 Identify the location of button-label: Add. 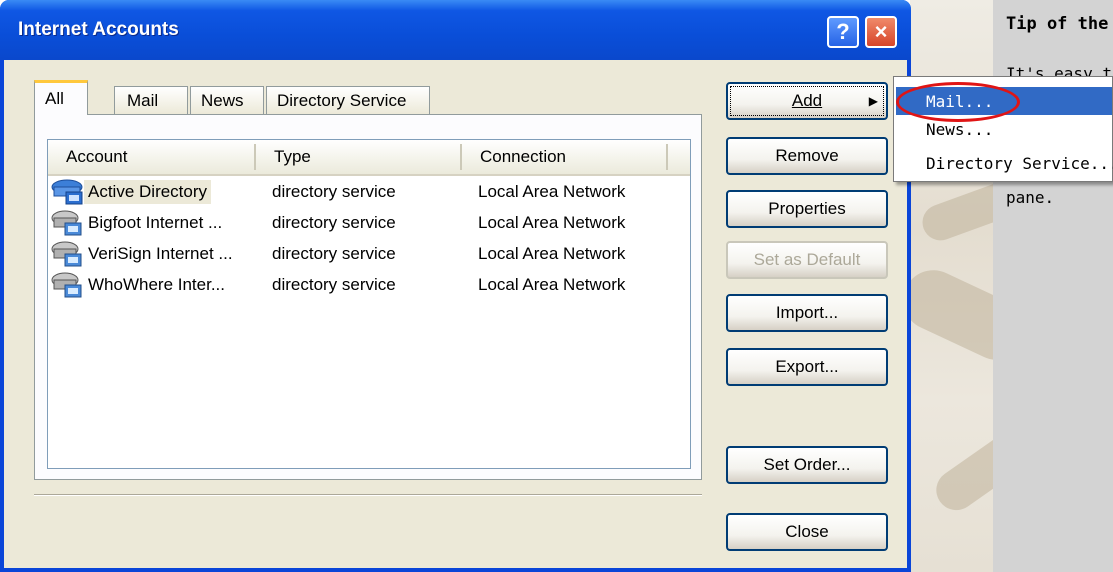
(807, 100).